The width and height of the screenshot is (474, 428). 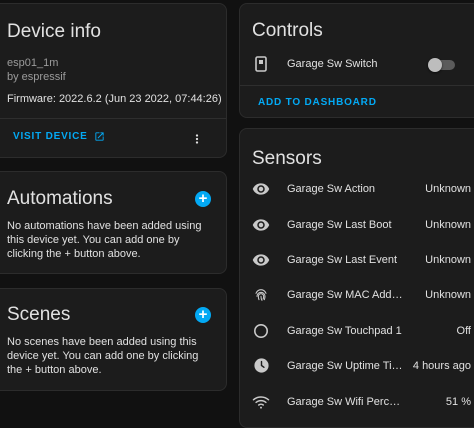 I want to click on control-row-switch: Garage Sw Switch, so click(x=357, y=63).